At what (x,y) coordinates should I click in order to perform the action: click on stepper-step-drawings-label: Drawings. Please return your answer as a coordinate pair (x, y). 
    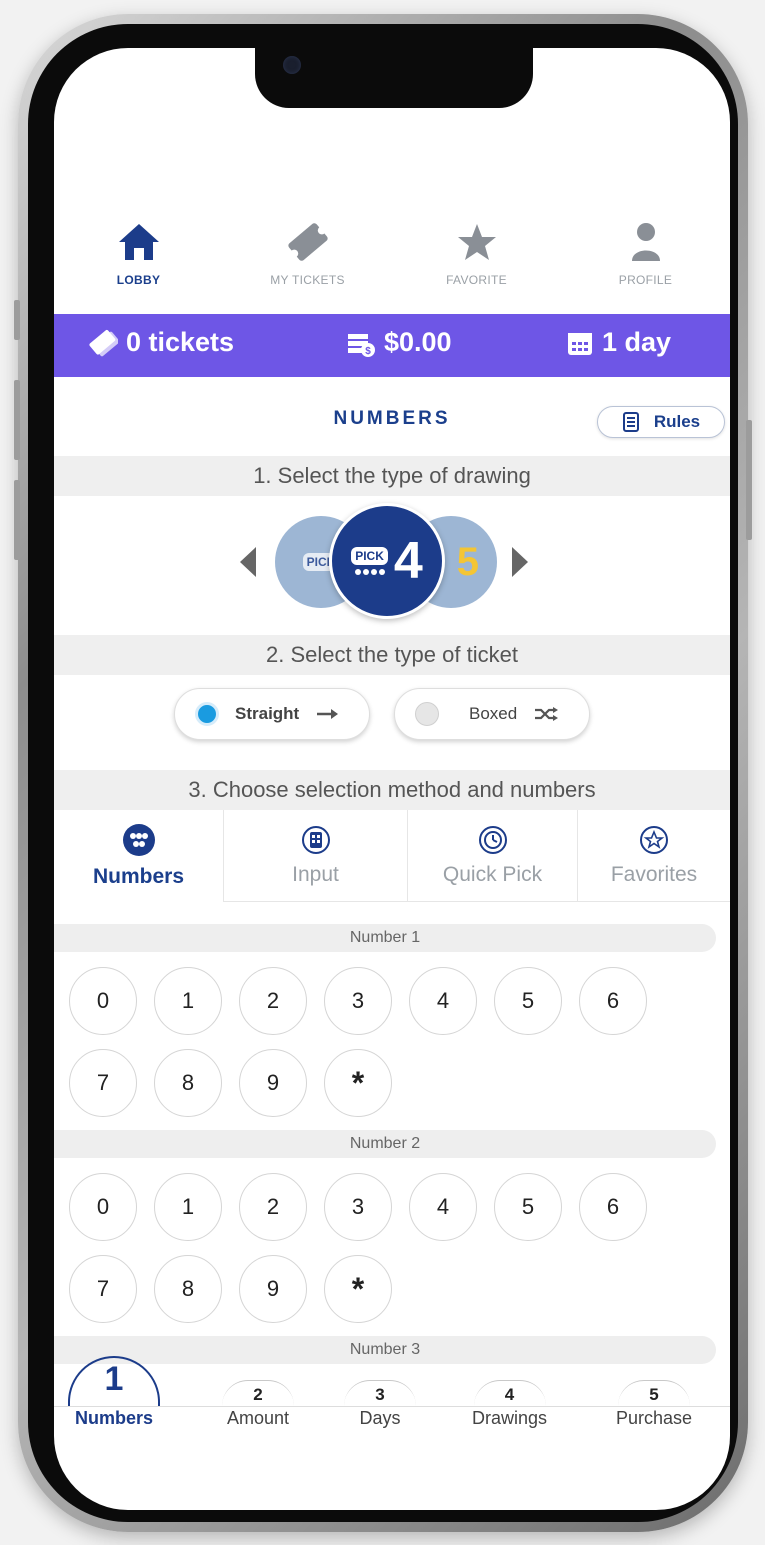
    Looking at the image, I should click on (510, 1418).